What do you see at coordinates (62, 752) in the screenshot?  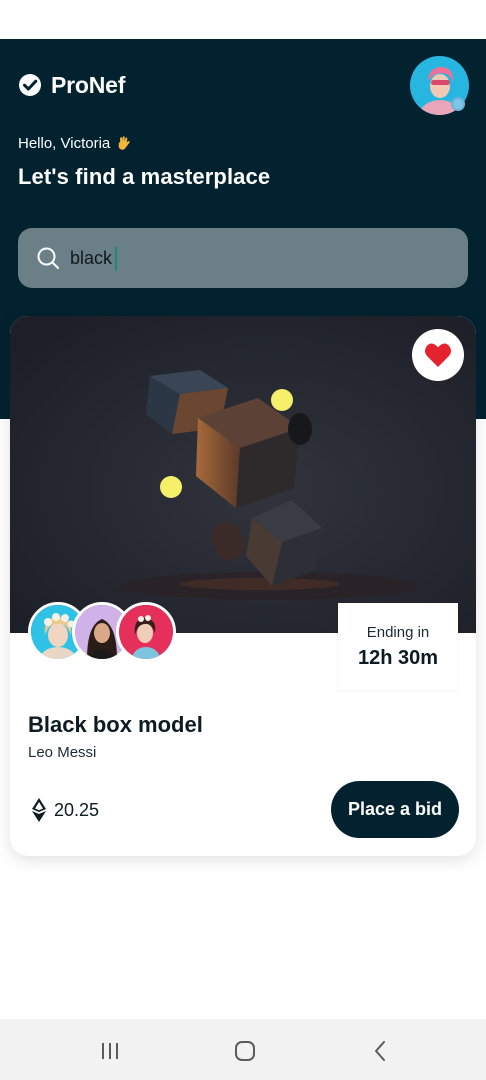 I see `item-artist: Leo Messi` at bounding box center [62, 752].